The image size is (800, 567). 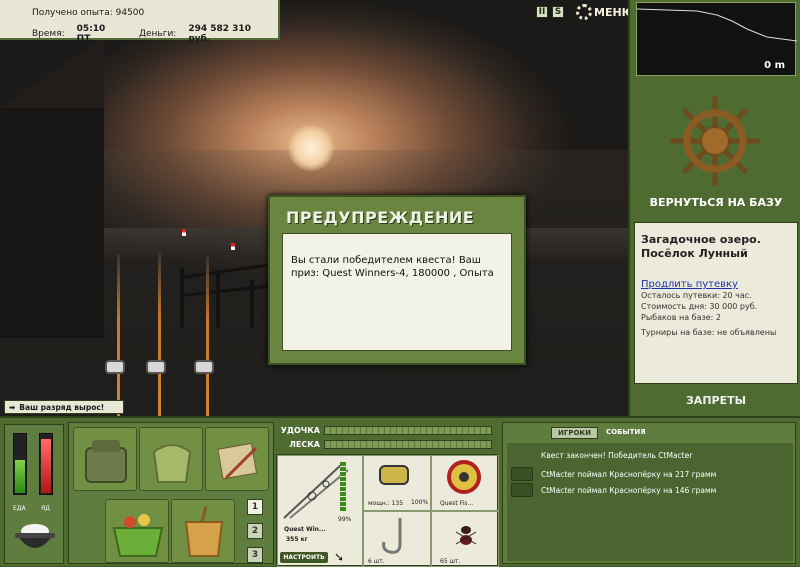 I want to click on food-label: ЕДА, so click(x=19, y=508).